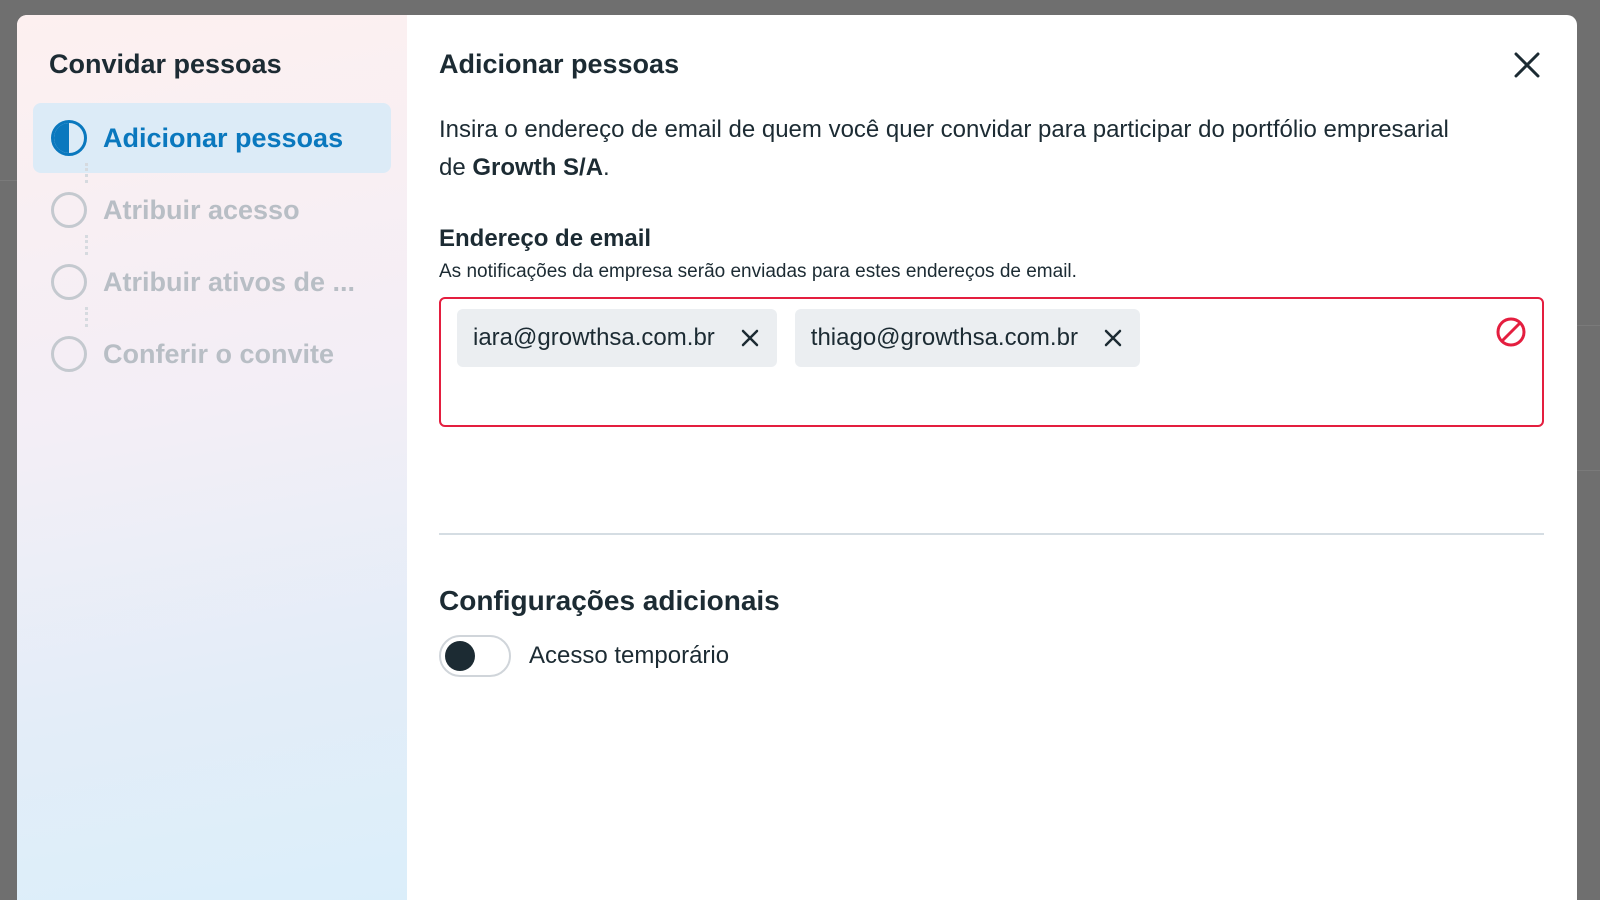 The image size is (1600, 900). Describe the element at coordinates (991, 534) in the screenshot. I see `divider` at that location.